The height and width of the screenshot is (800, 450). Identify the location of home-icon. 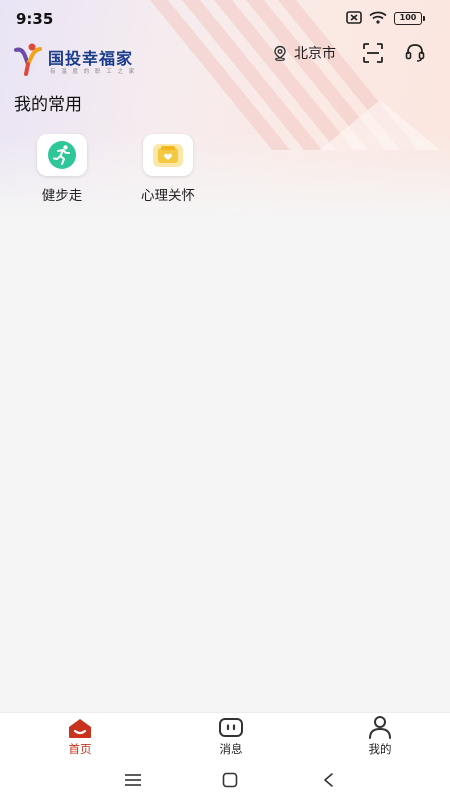
(80, 728).